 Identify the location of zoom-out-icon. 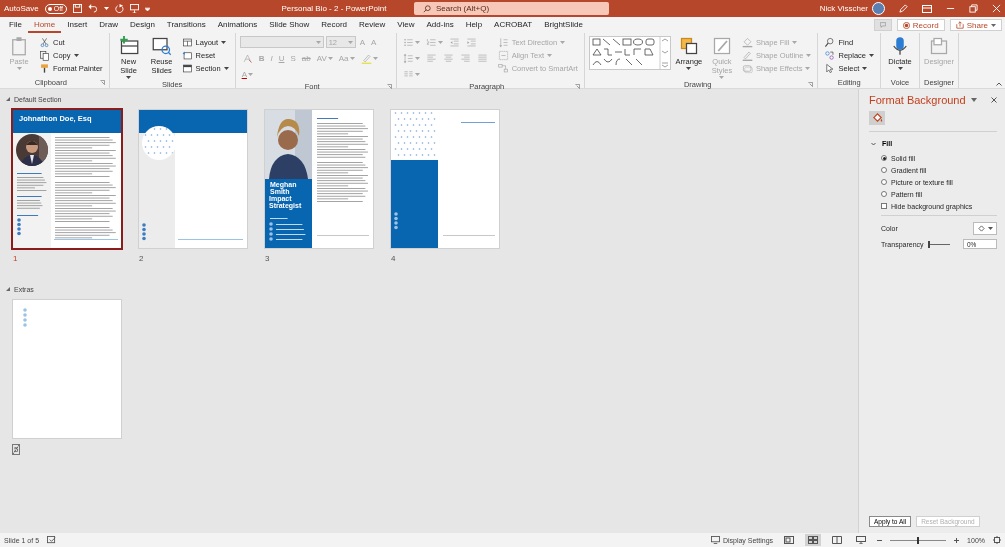
(880, 540).